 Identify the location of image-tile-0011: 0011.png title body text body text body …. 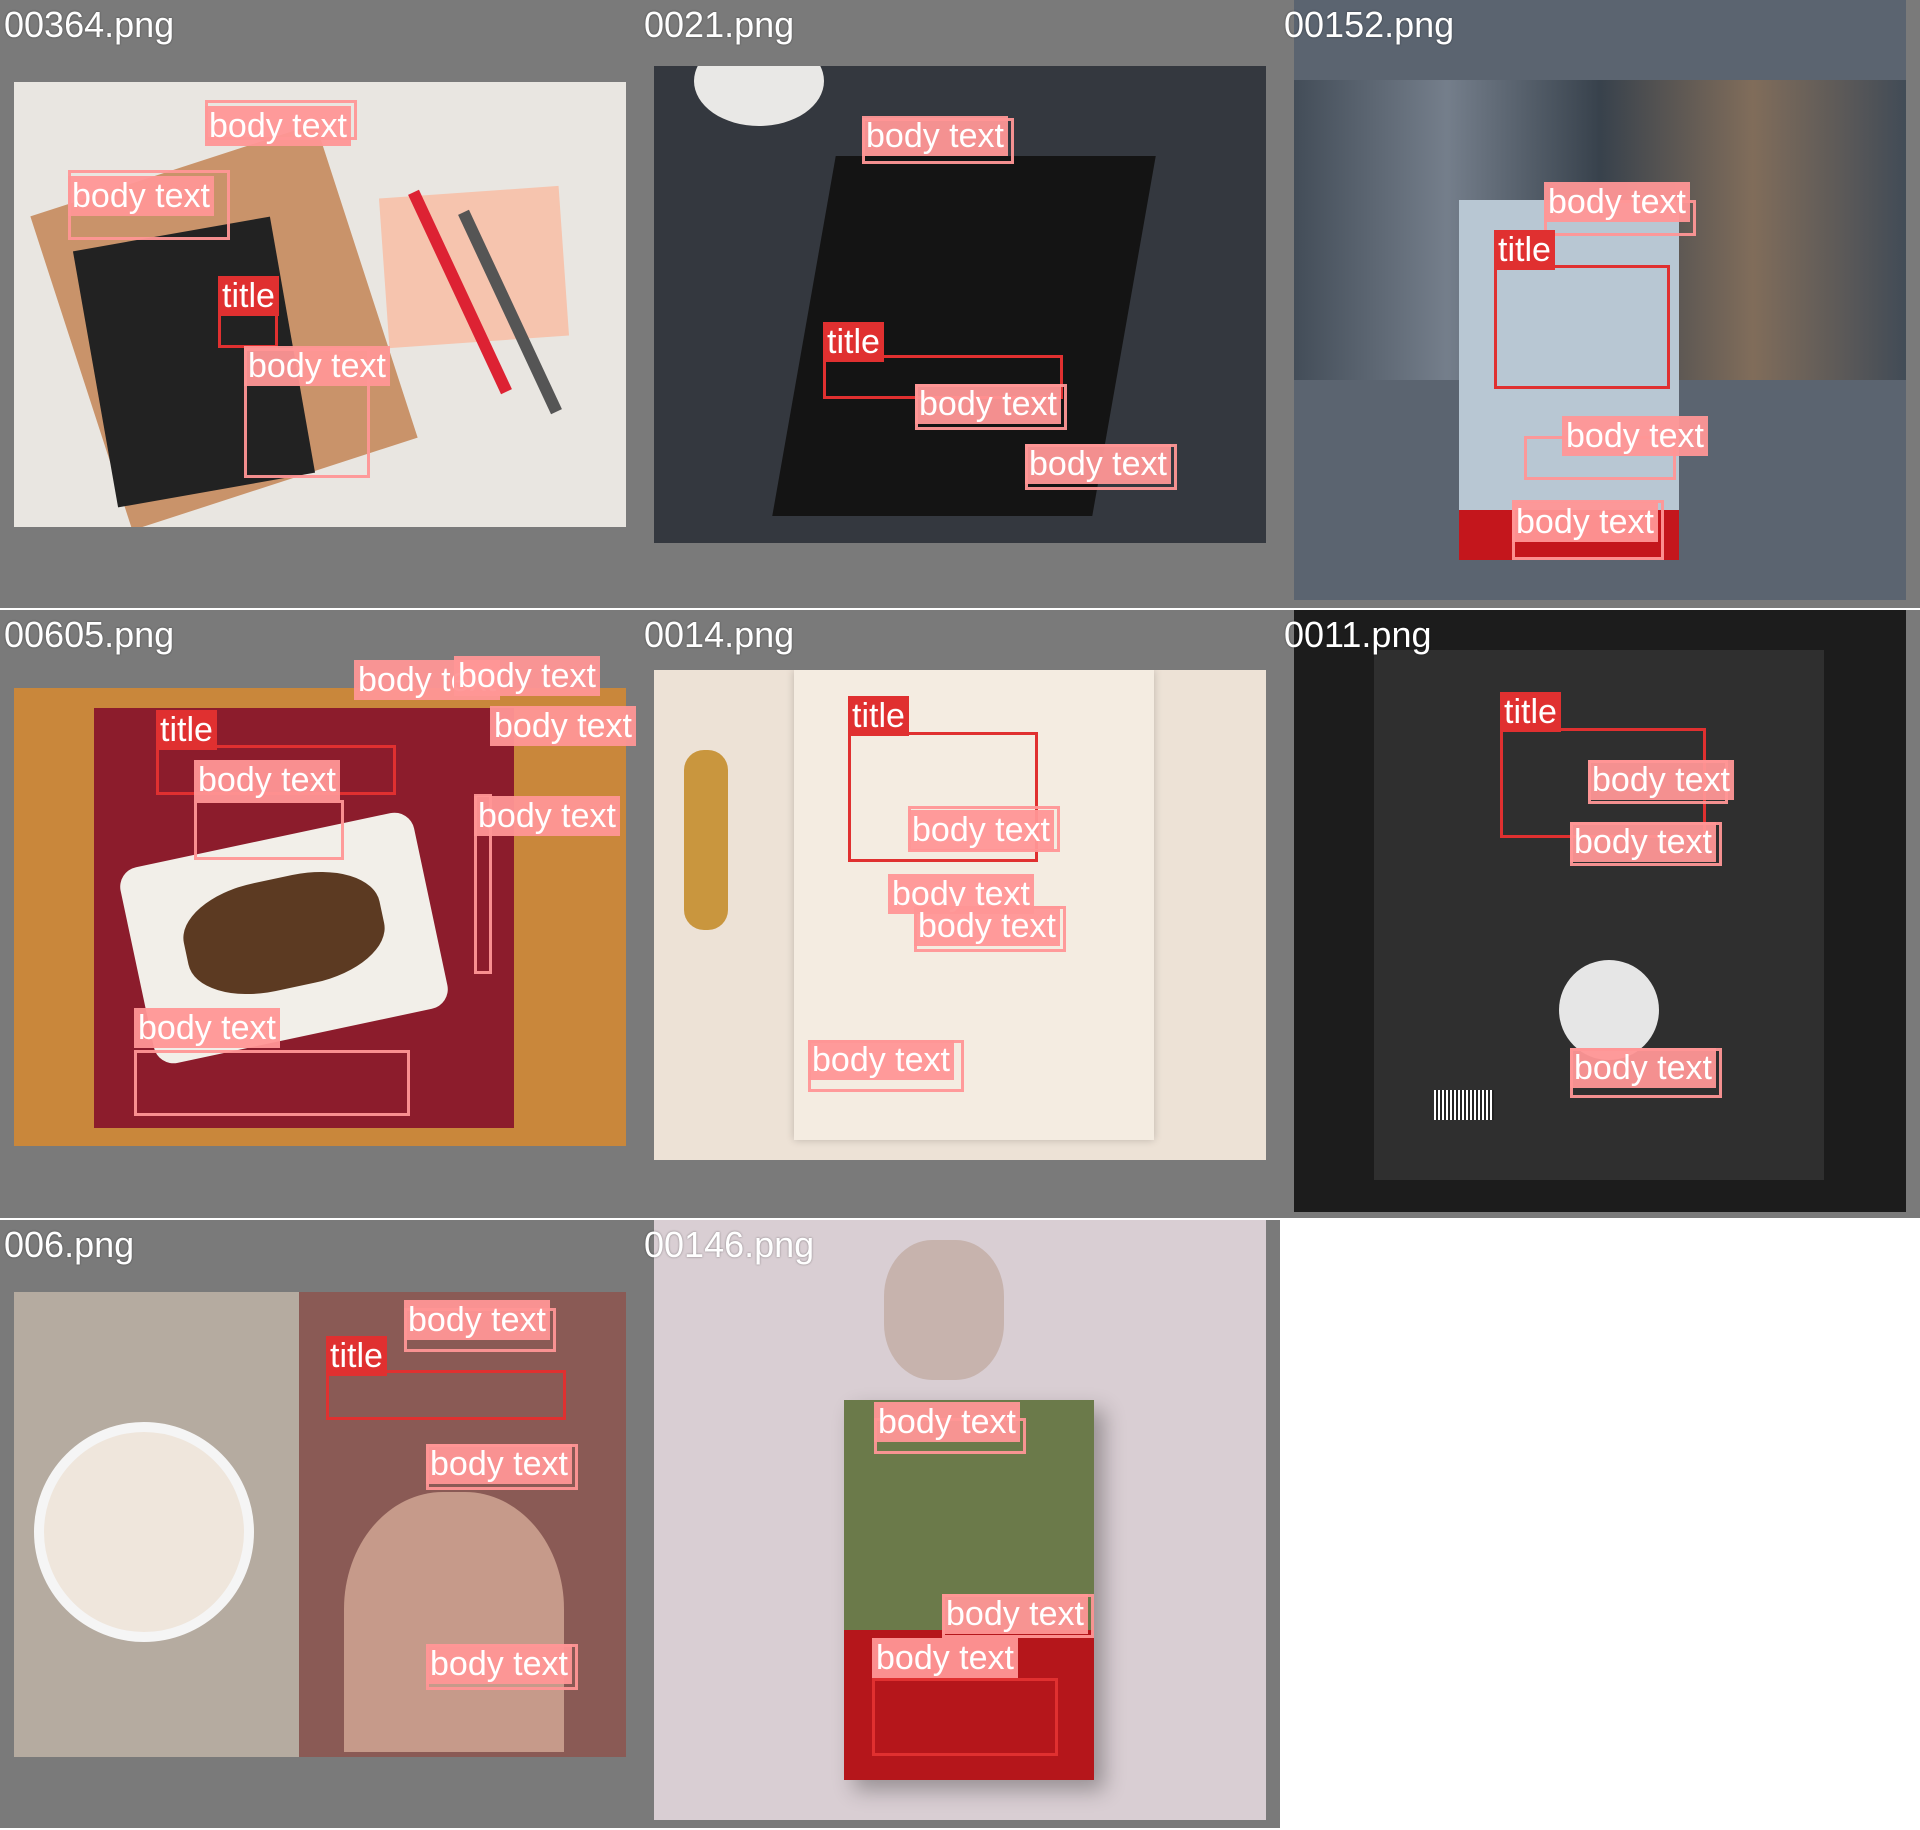
(1600, 914).